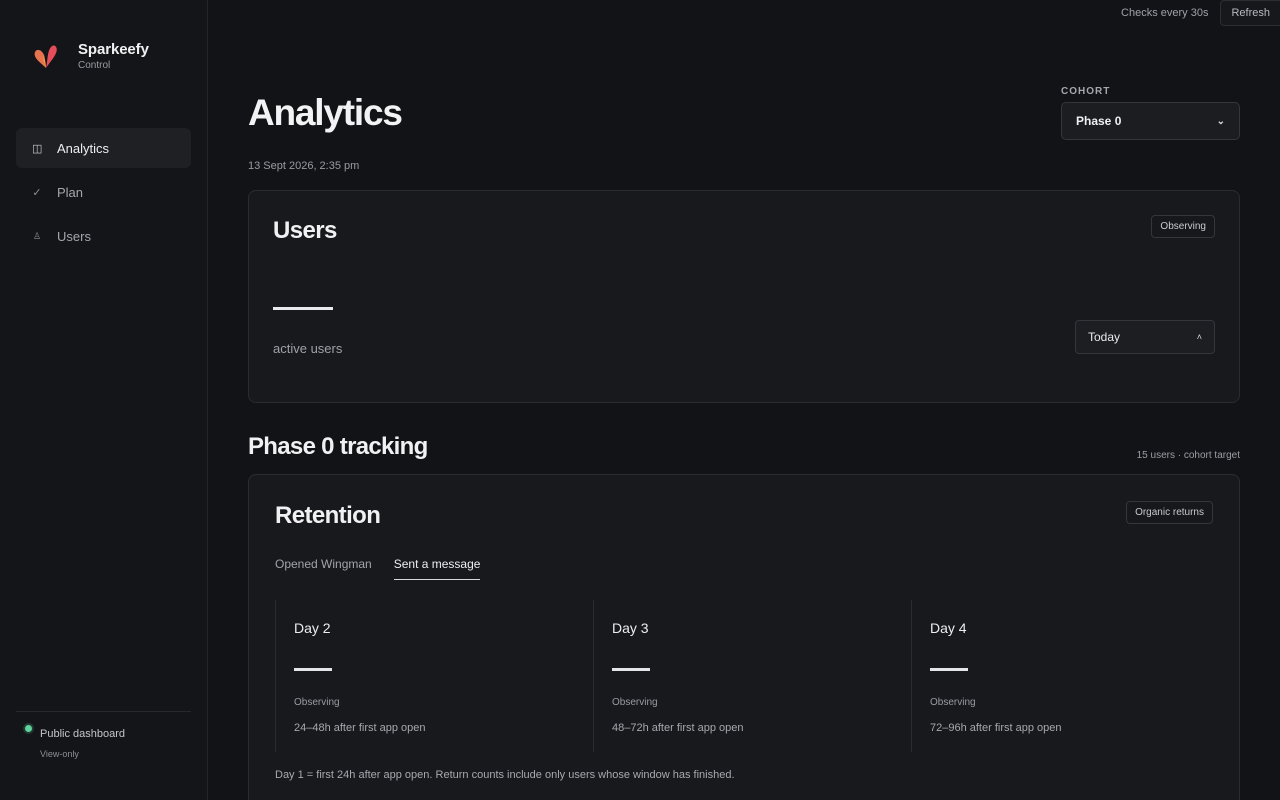 This screenshot has width=1280, height=800. I want to click on active-users-value-placeholder, so click(303, 308).